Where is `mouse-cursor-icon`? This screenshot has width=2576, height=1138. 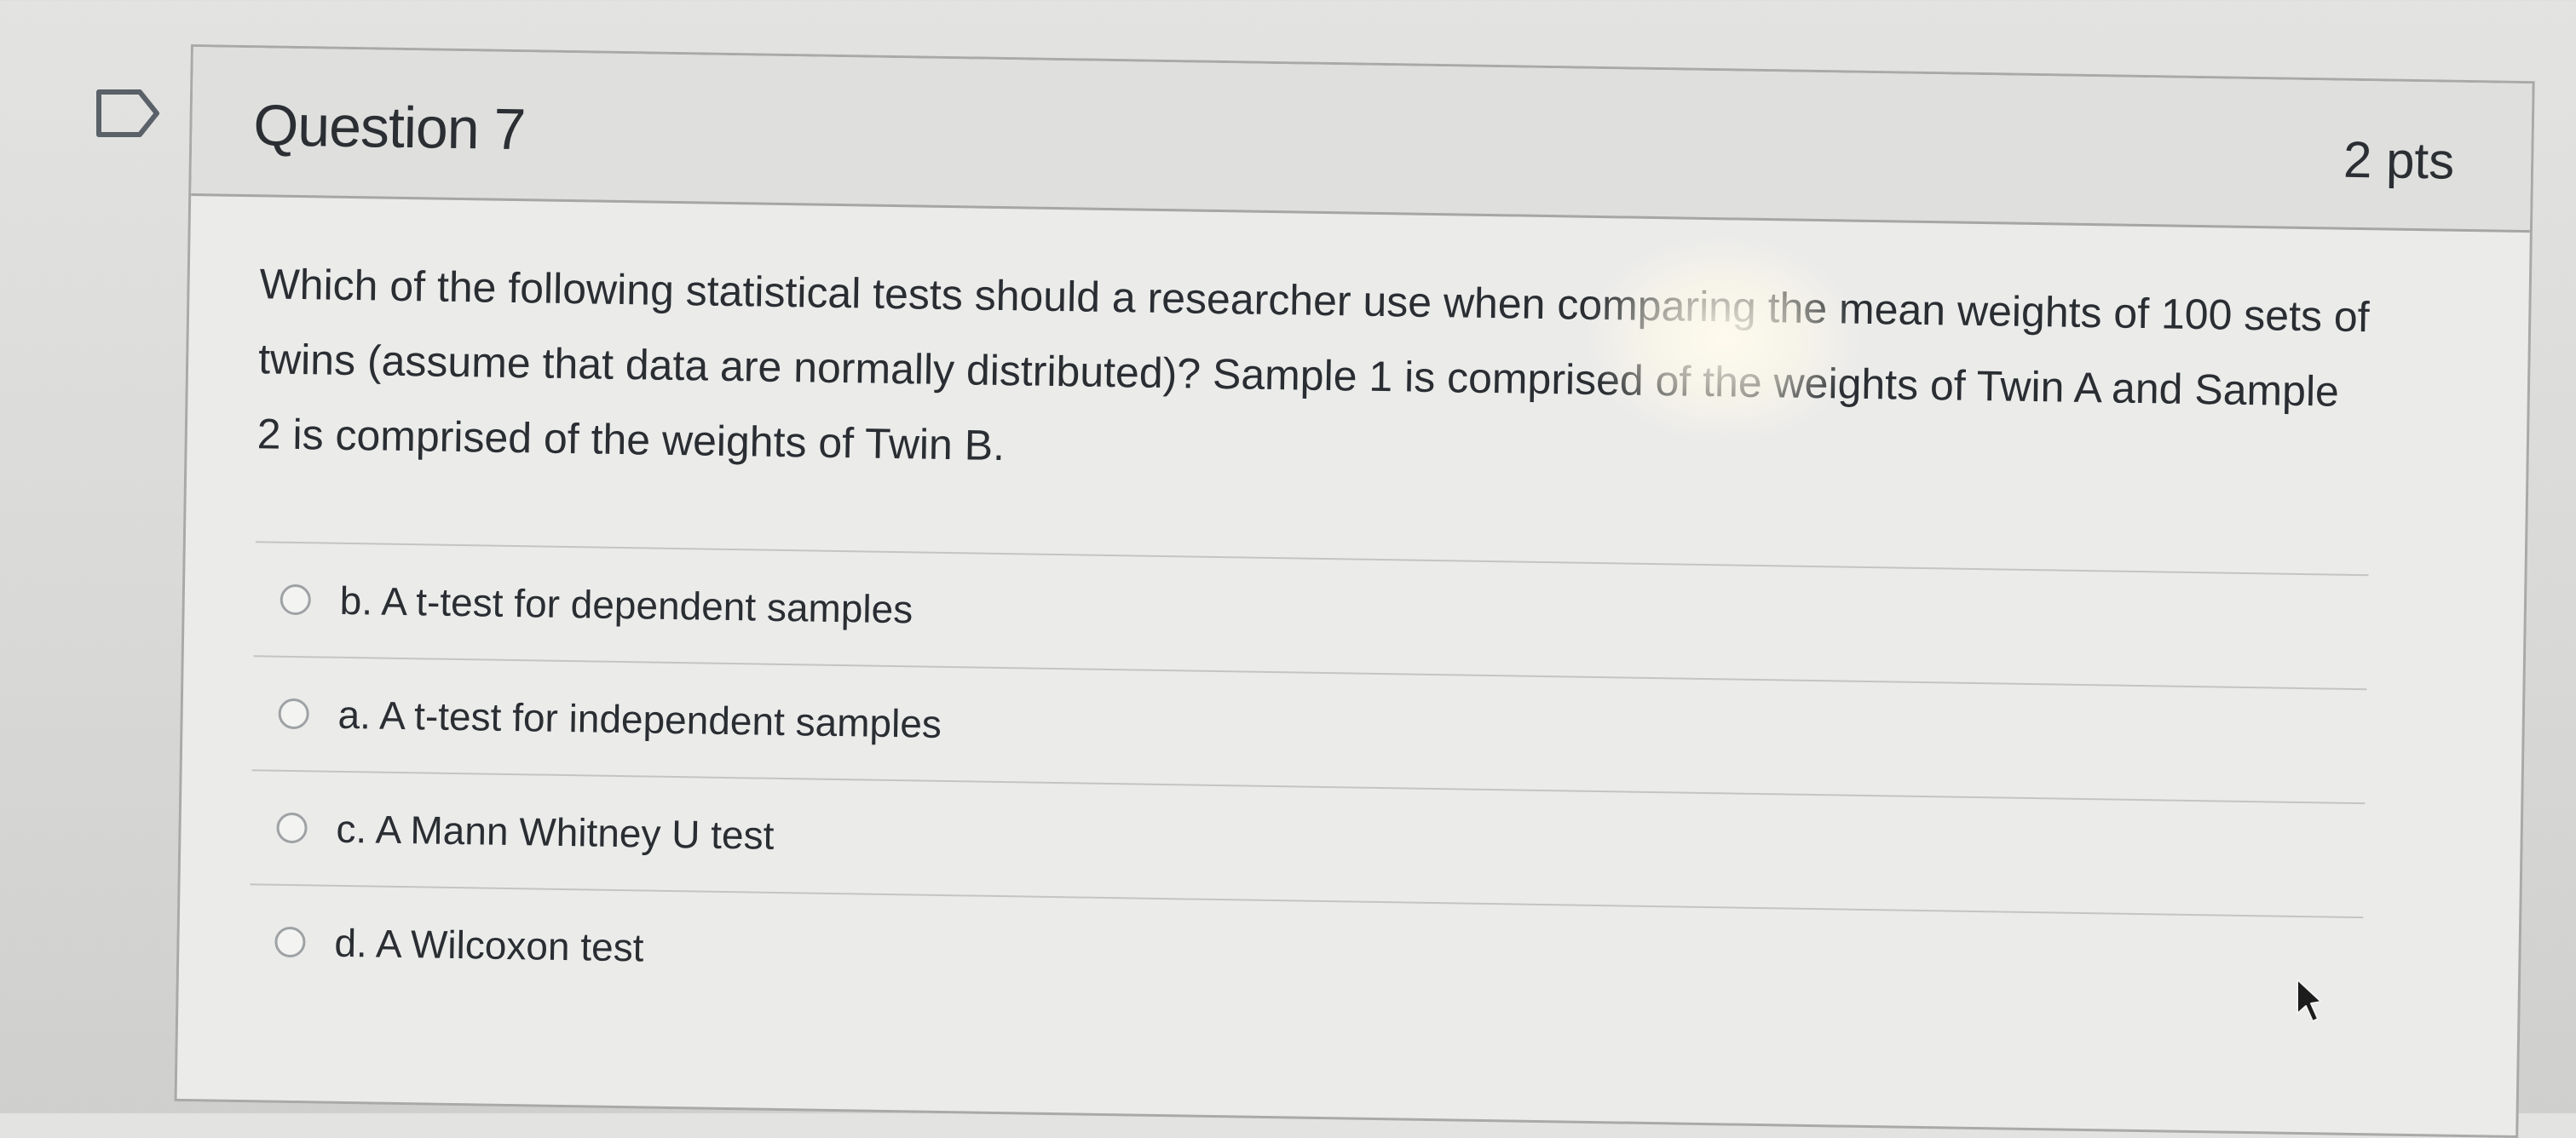
mouse-cursor-icon is located at coordinates (2309, 1000).